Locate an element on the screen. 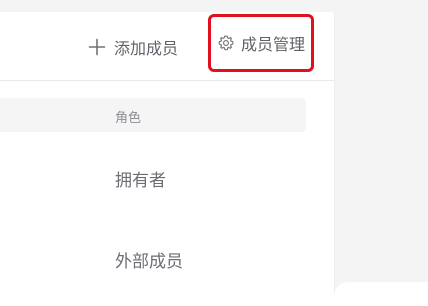 This screenshot has height=306, width=428. add-member-button: 添加成员 is located at coordinates (133, 47).